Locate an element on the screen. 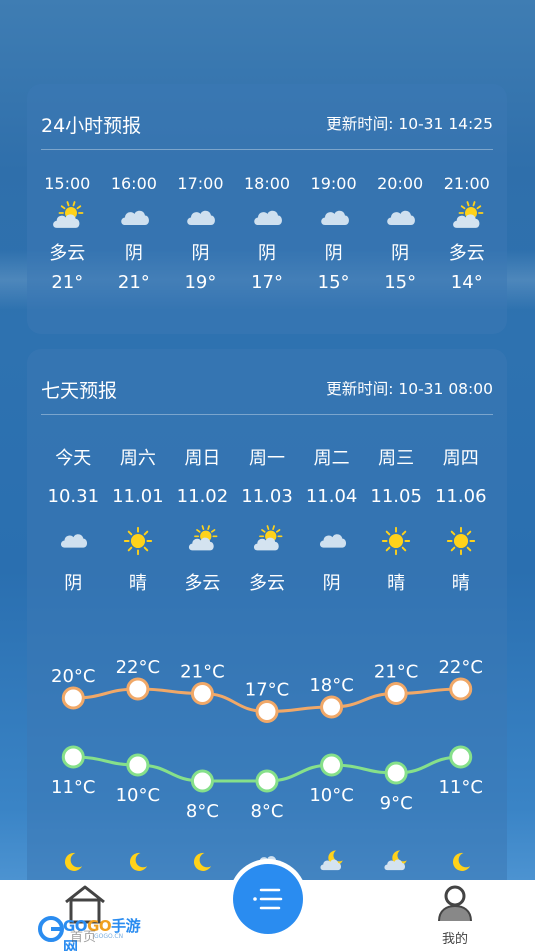 The height and width of the screenshot is (951, 535). high-temp-label: 20°C is located at coordinates (73, 676).